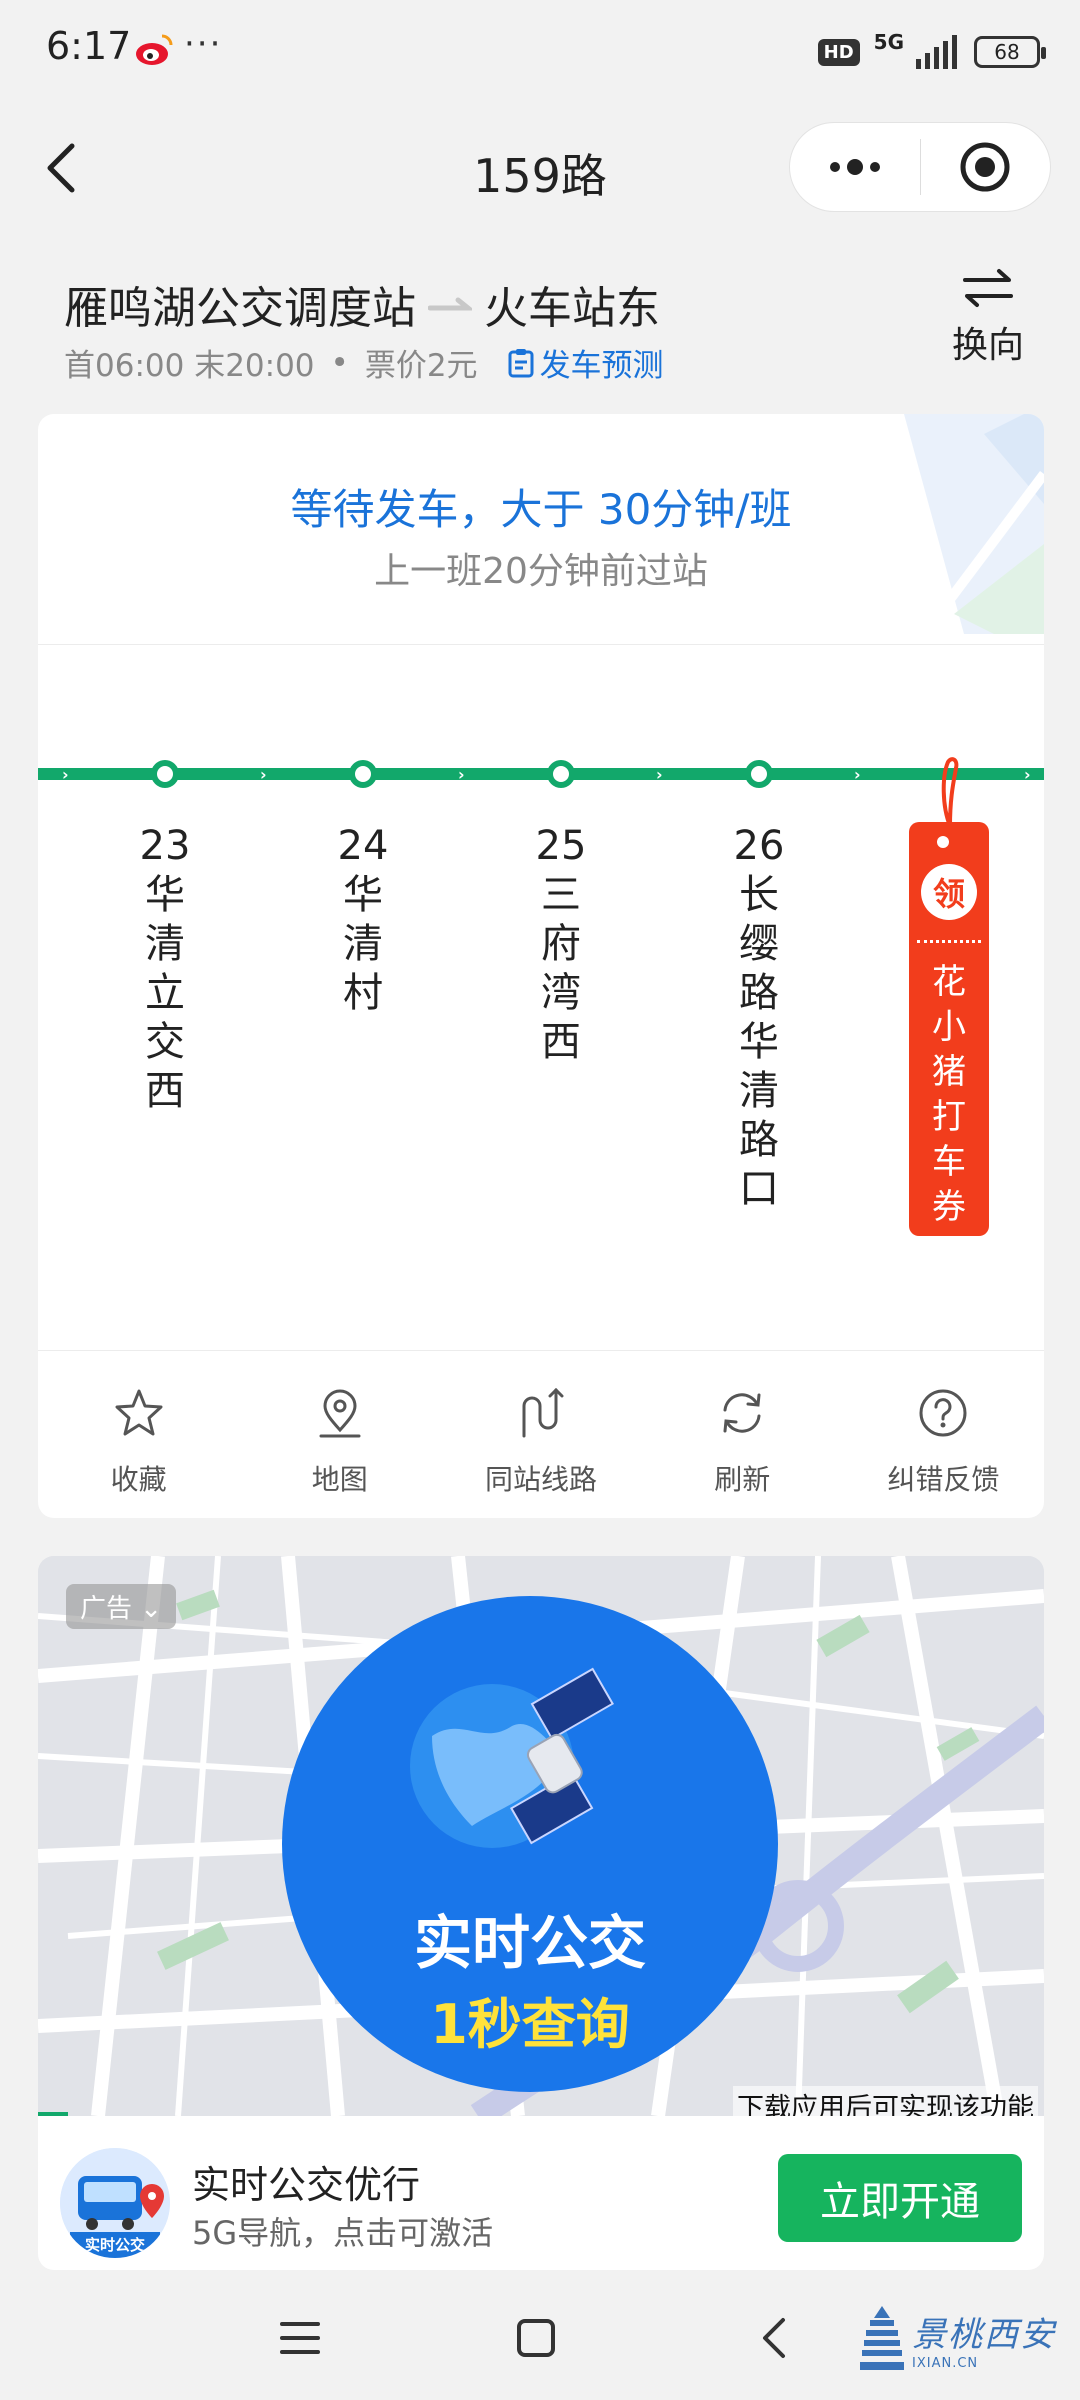  What do you see at coordinates (115, 2203) in the screenshot?
I see `app-icon: 实时公交` at bounding box center [115, 2203].